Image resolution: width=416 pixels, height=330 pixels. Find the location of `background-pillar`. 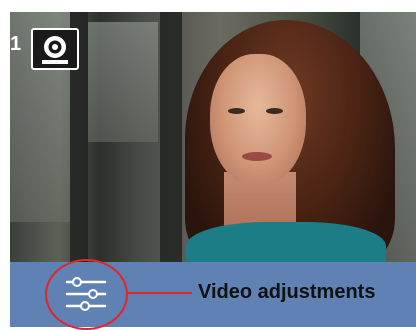

background-pillar is located at coordinates (171, 137).